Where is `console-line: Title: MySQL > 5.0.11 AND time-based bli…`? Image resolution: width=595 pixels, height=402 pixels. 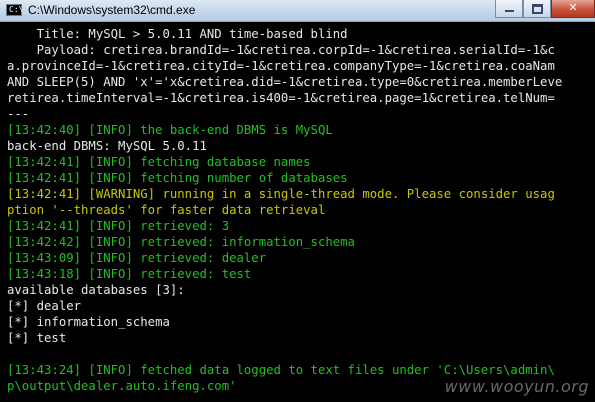 console-line: Title: MySQL > 5.0.11 AND time-based bli… is located at coordinates (177, 34).